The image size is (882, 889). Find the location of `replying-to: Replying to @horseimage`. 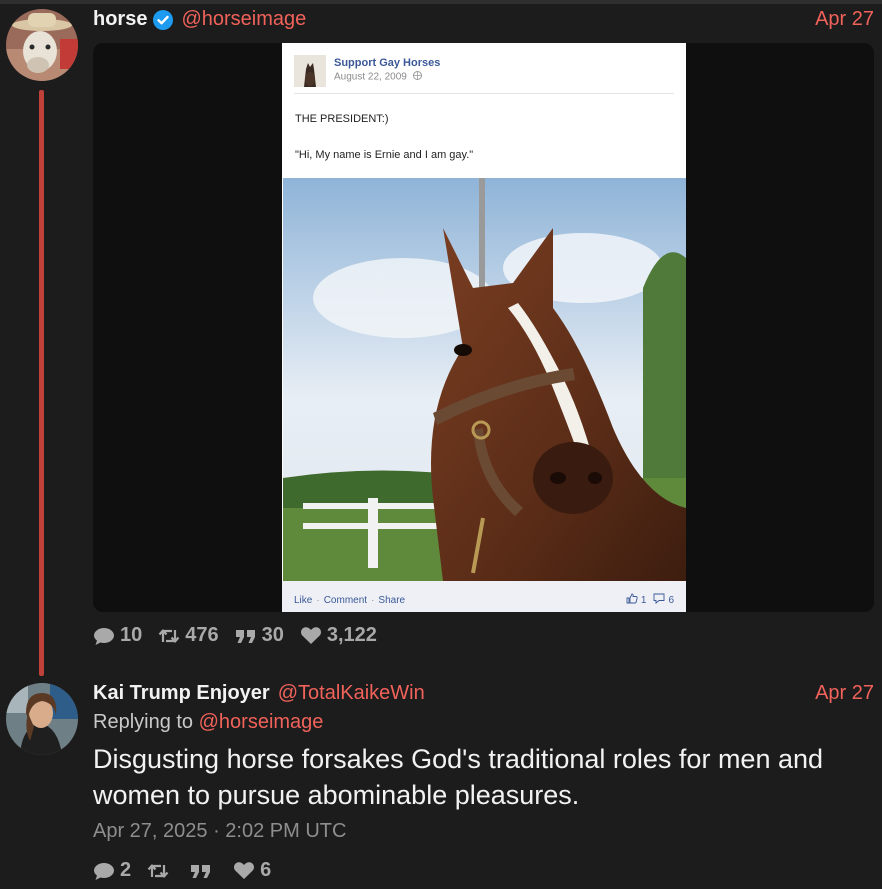

replying-to: Replying to @horseimage is located at coordinates (208, 722).